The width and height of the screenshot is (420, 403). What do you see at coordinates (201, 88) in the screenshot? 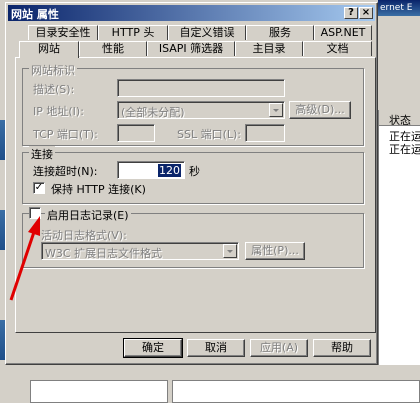
I see `description-field` at bounding box center [201, 88].